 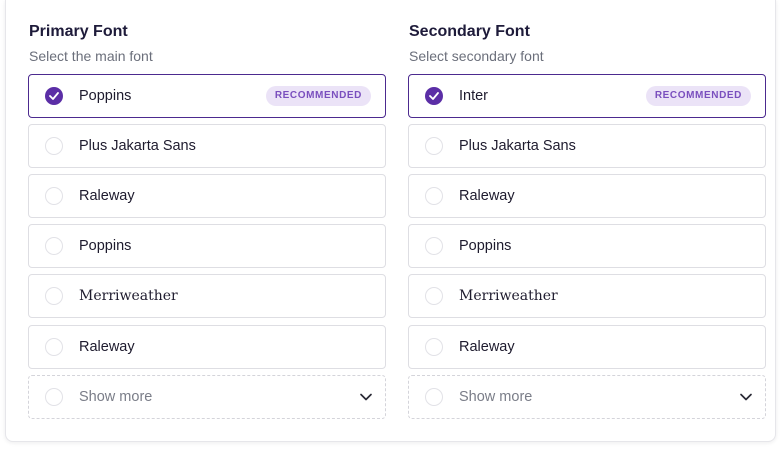 What do you see at coordinates (587, 146) in the screenshot?
I see `secondary-option-plus-jakarta-sans: Plus Jakarta Sans` at bounding box center [587, 146].